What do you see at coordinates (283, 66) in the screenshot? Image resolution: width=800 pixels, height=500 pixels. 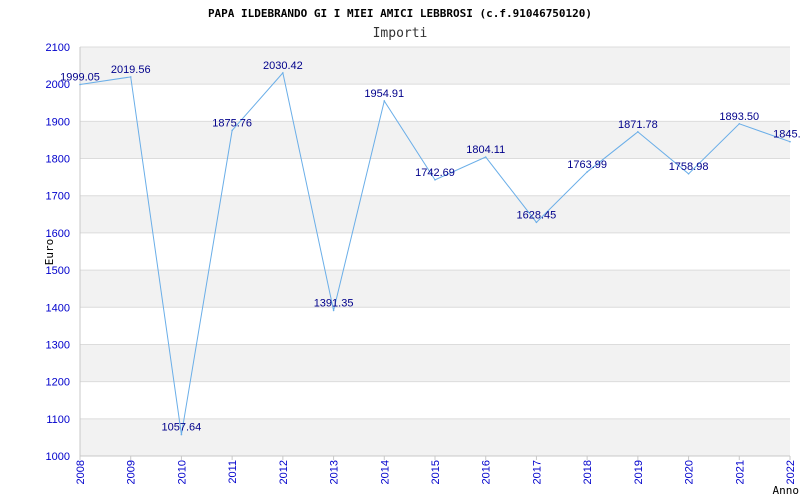 I see `data-label: 2030.42` at bounding box center [283, 66].